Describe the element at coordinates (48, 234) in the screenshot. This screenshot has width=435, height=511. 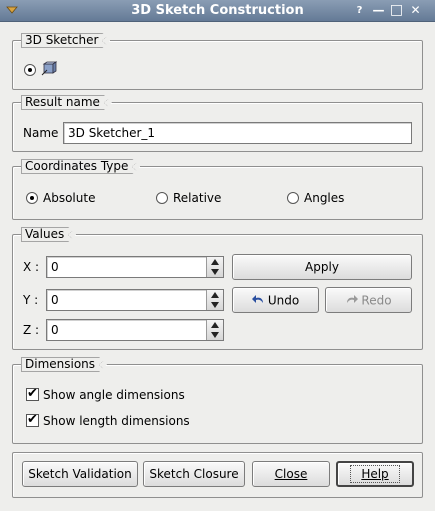
I see `values-group-title: Values` at that location.